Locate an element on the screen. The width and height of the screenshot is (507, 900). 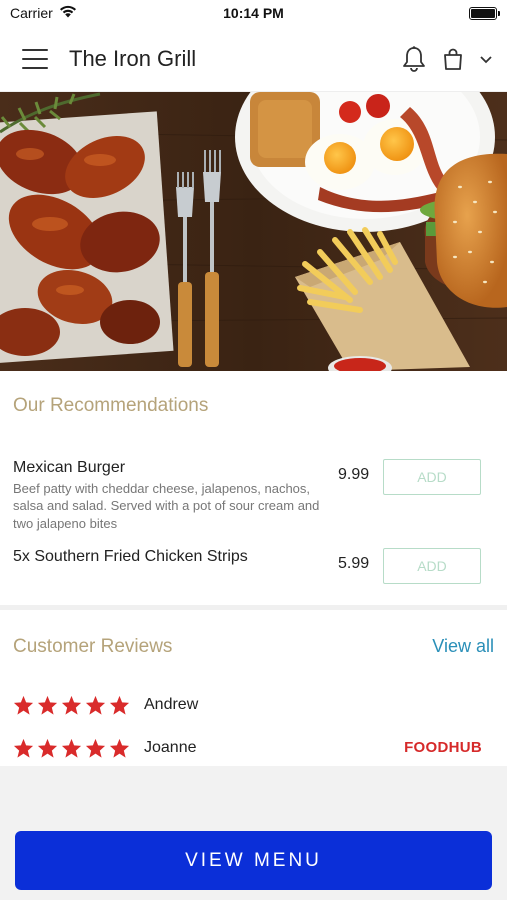
review-row: Andrew is located at coordinates (105, 705).